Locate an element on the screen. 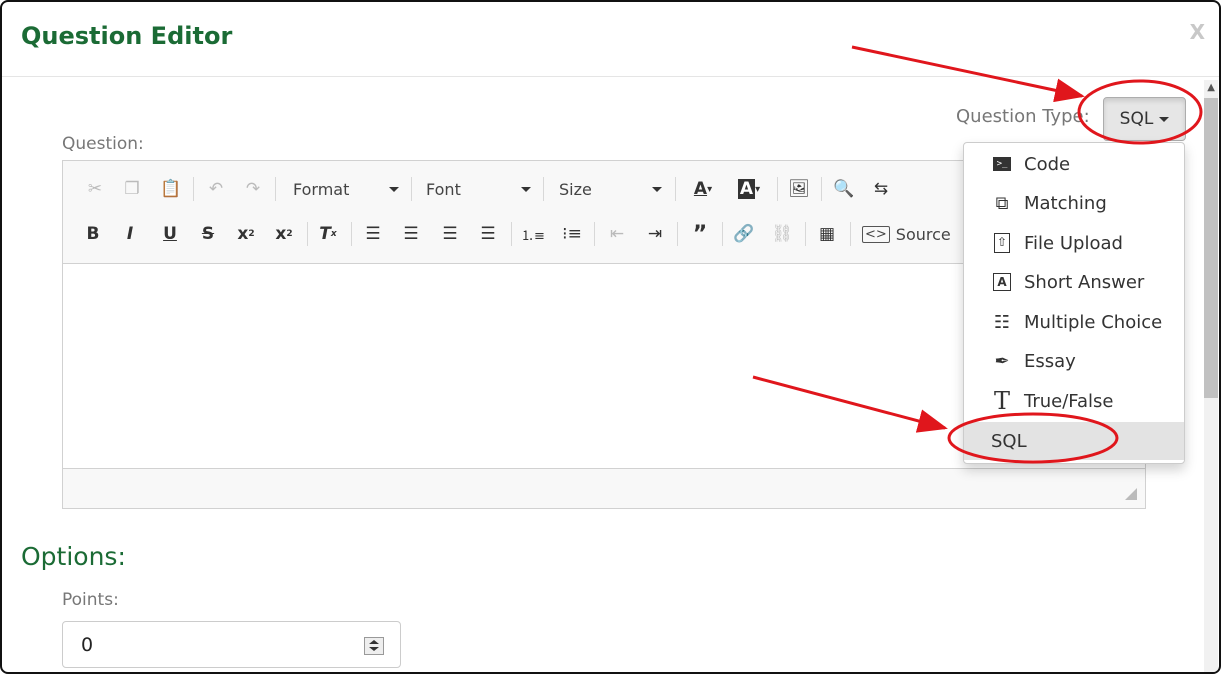 Image resolution: width=1221 pixels, height=674 pixels. font-dropdown: Font is located at coordinates (478, 189).